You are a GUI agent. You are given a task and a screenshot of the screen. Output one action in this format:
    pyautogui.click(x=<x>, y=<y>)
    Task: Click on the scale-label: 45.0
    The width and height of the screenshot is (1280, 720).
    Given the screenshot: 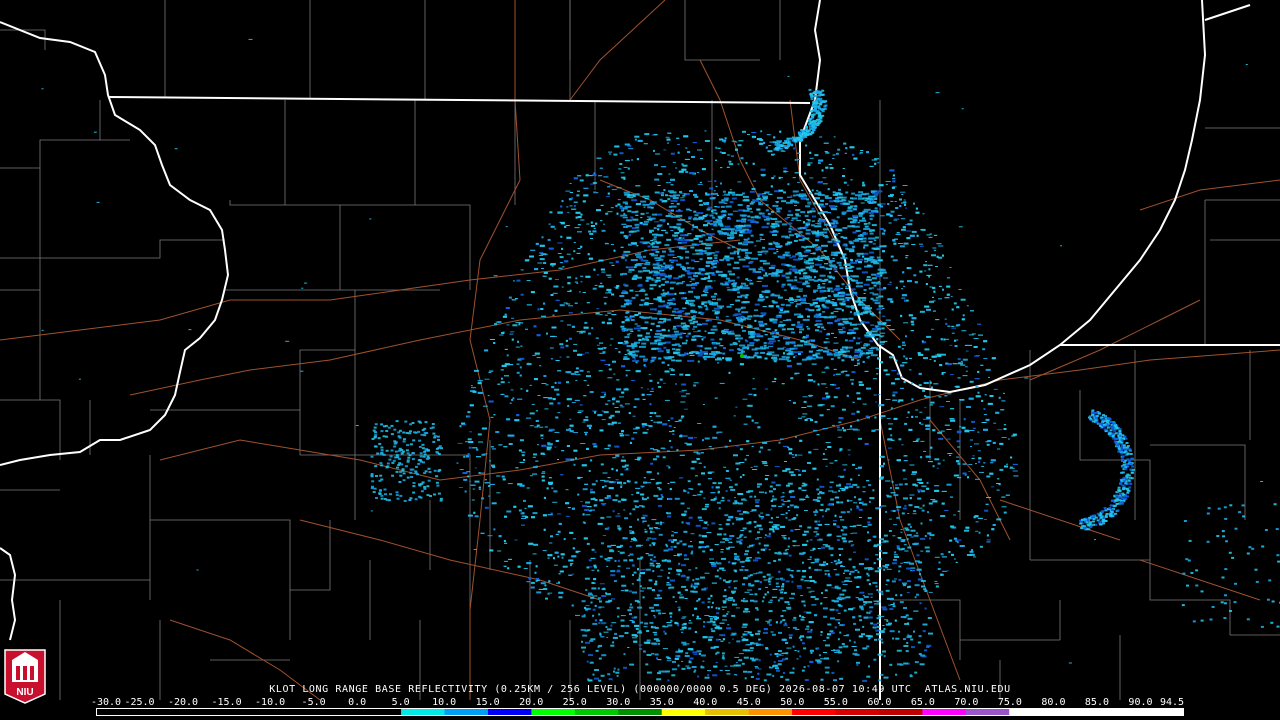 What is the action you would take?
    pyautogui.click(x=748, y=702)
    